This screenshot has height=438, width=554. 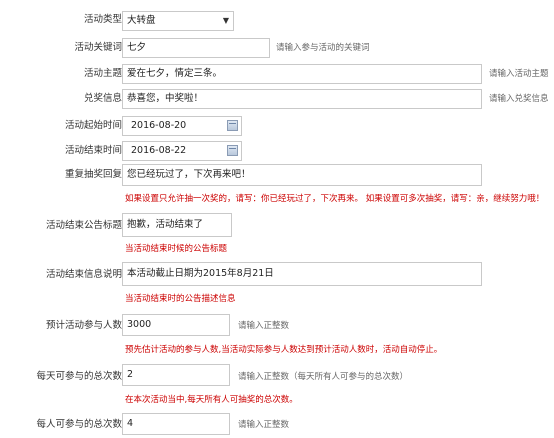 I want to click on end-time-label: 活动结束时间, so click(x=93, y=150).